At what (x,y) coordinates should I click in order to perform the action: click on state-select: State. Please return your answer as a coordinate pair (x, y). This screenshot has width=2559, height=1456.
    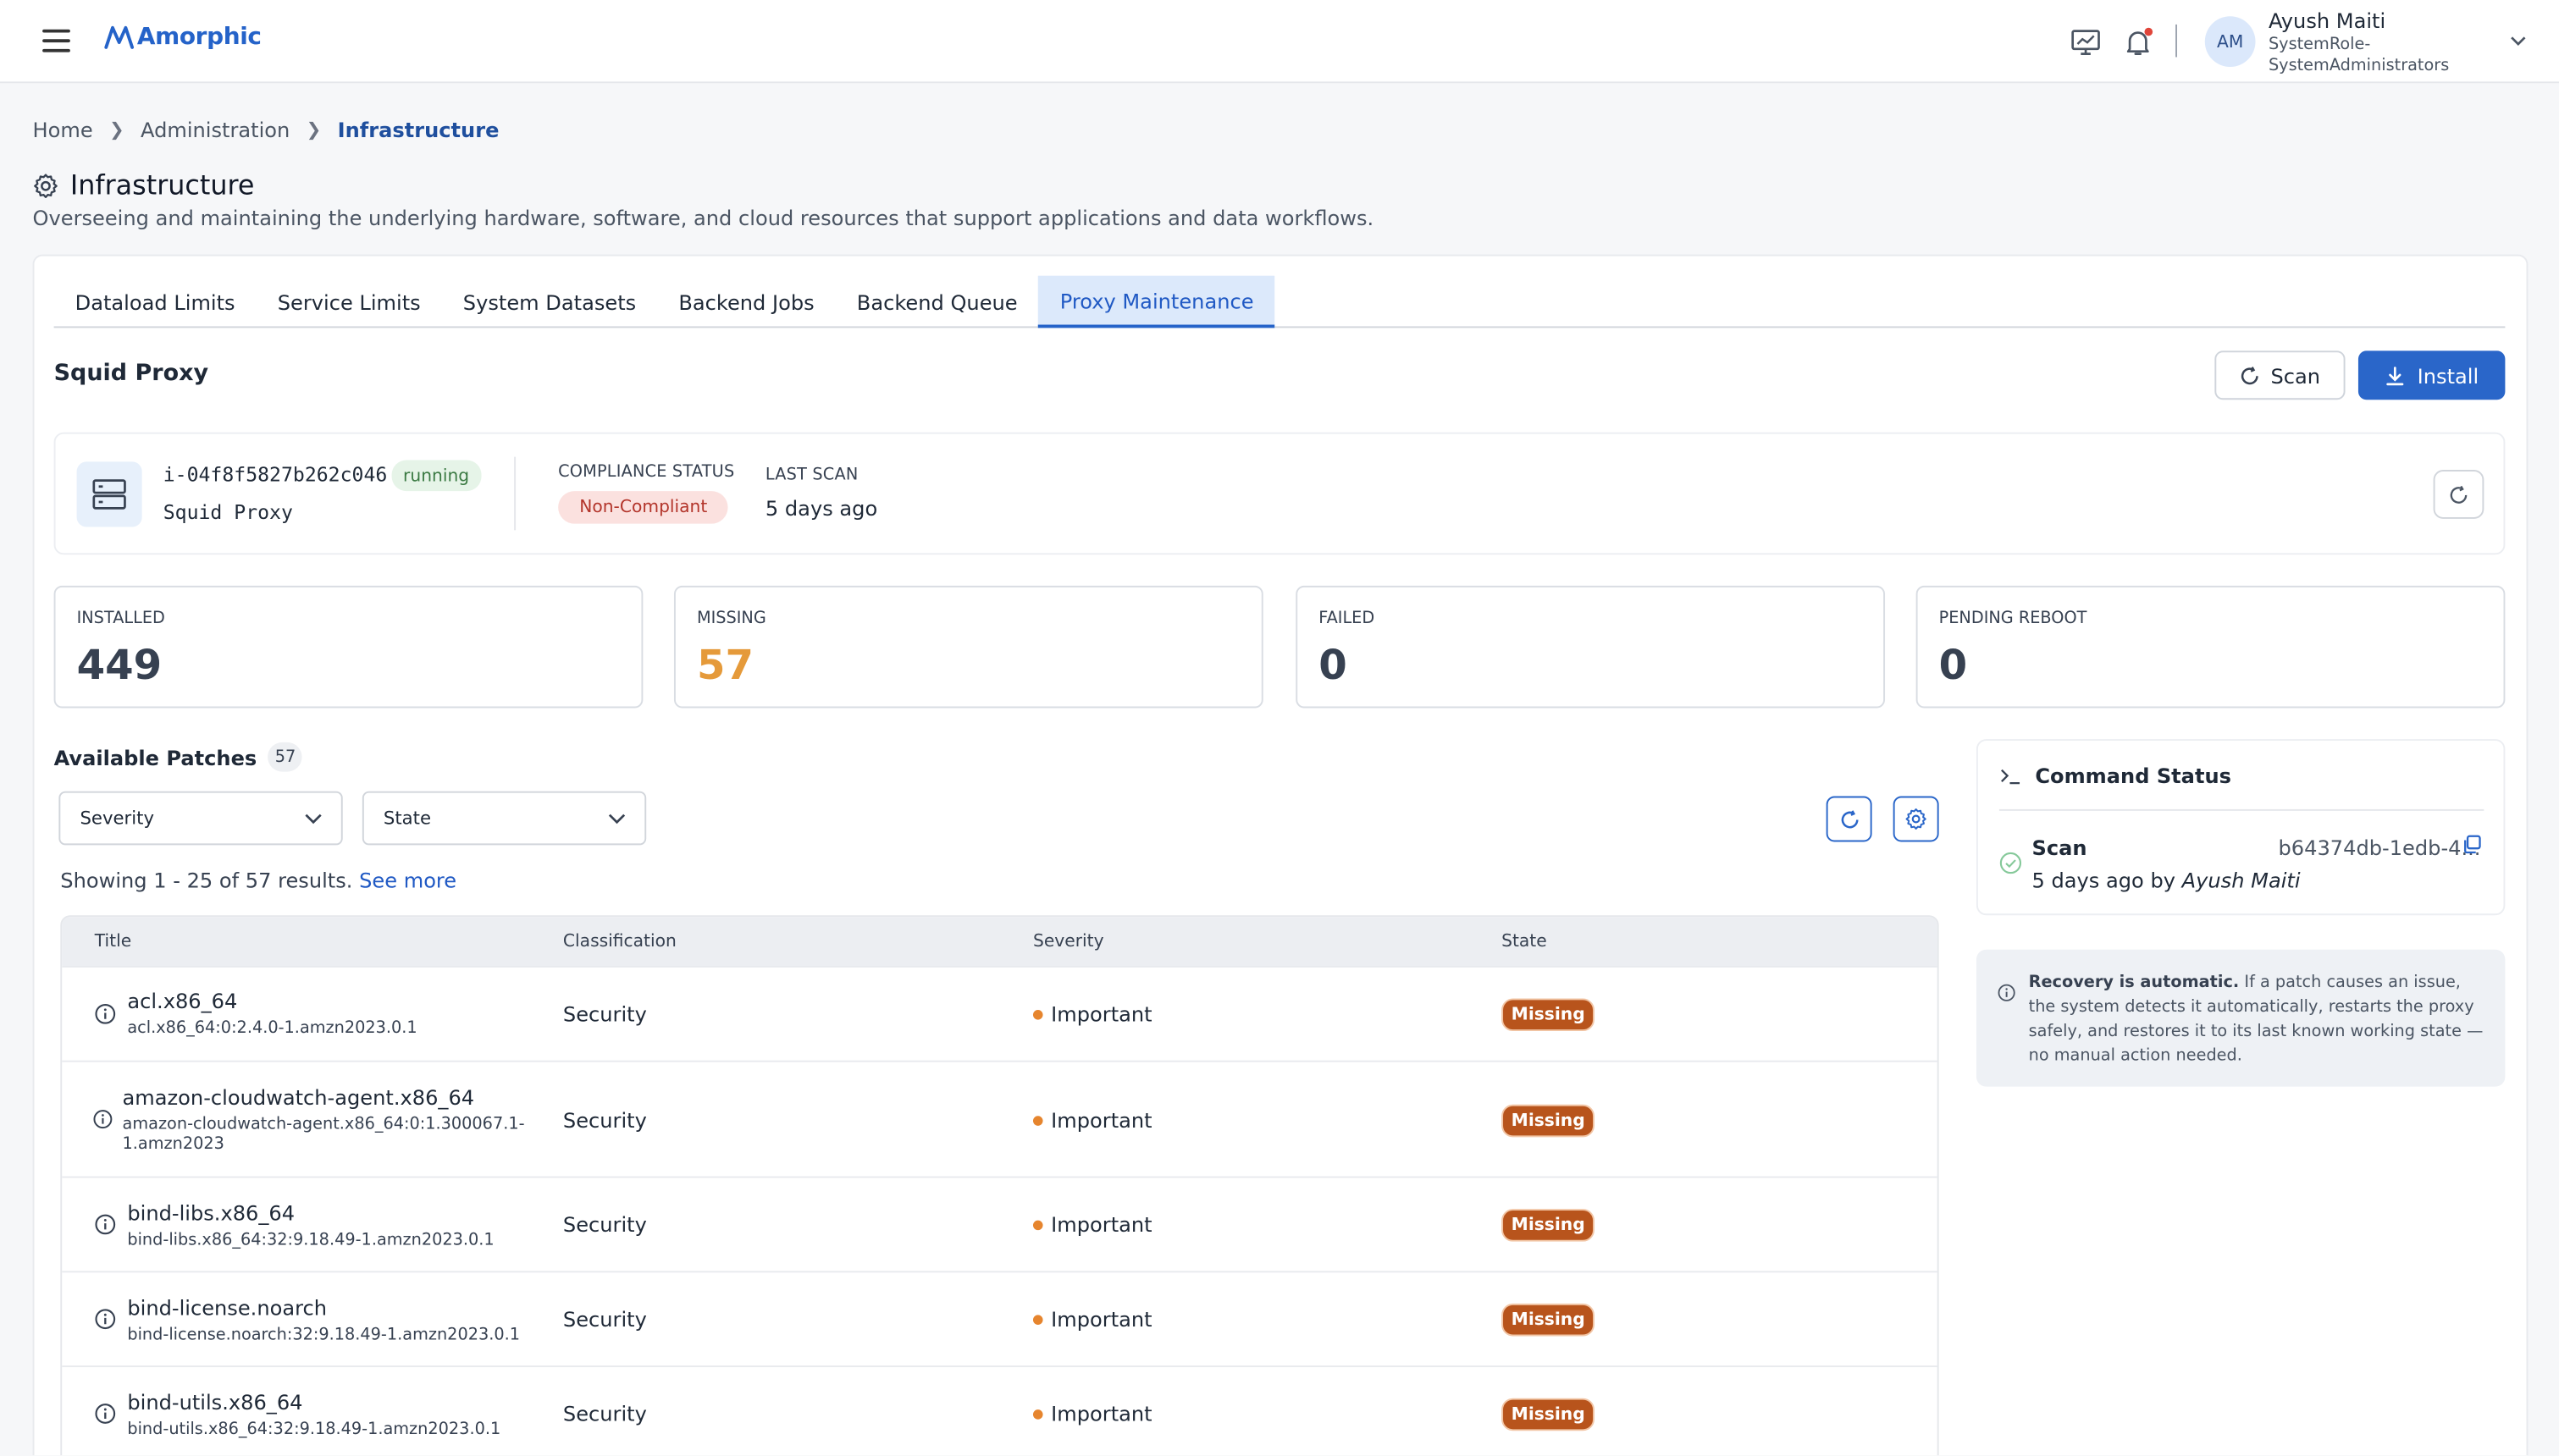
    Looking at the image, I should click on (505, 819).